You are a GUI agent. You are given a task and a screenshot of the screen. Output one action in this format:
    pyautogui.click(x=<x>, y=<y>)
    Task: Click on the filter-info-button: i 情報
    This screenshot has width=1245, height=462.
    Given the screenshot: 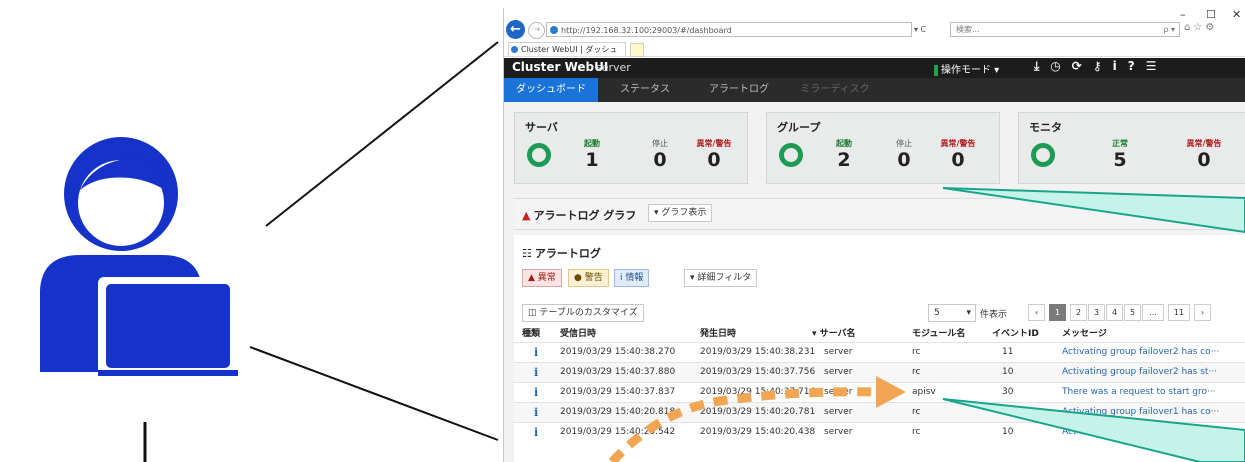 What is the action you would take?
    pyautogui.click(x=632, y=278)
    